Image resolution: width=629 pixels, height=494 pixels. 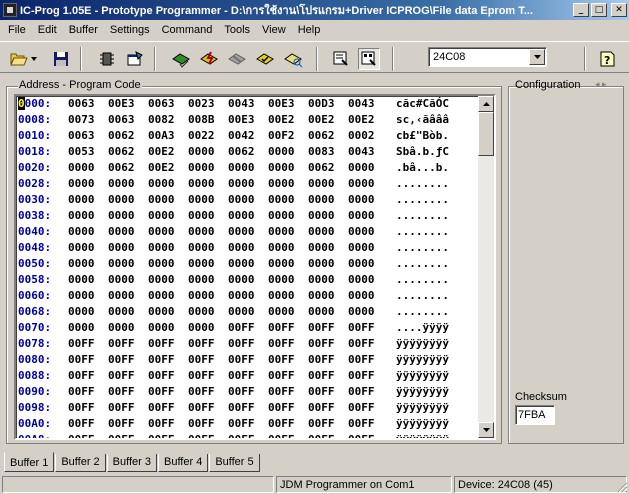 What do you see at coordinates (361, 152) in the screenshot?
I see `hex-word: 0043` at bounding box center [361, 152].